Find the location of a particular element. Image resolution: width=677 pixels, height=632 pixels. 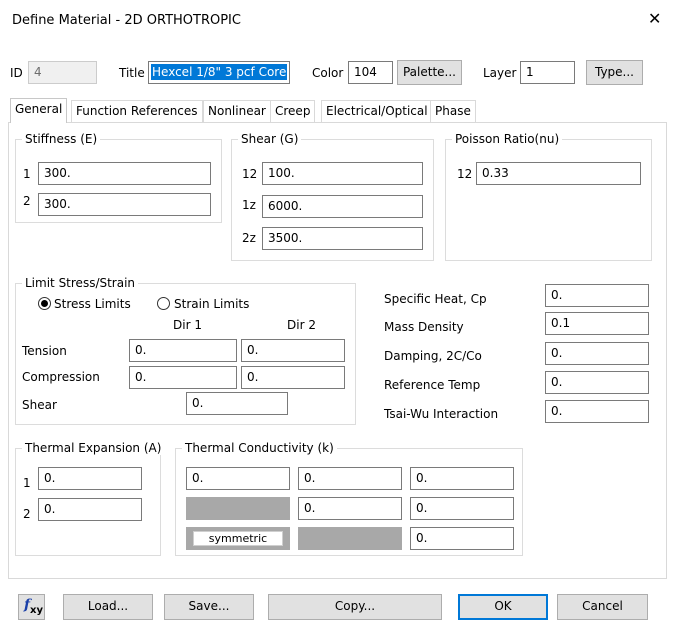

specific-heat-field: 0. is located at coordinates (597, 295).